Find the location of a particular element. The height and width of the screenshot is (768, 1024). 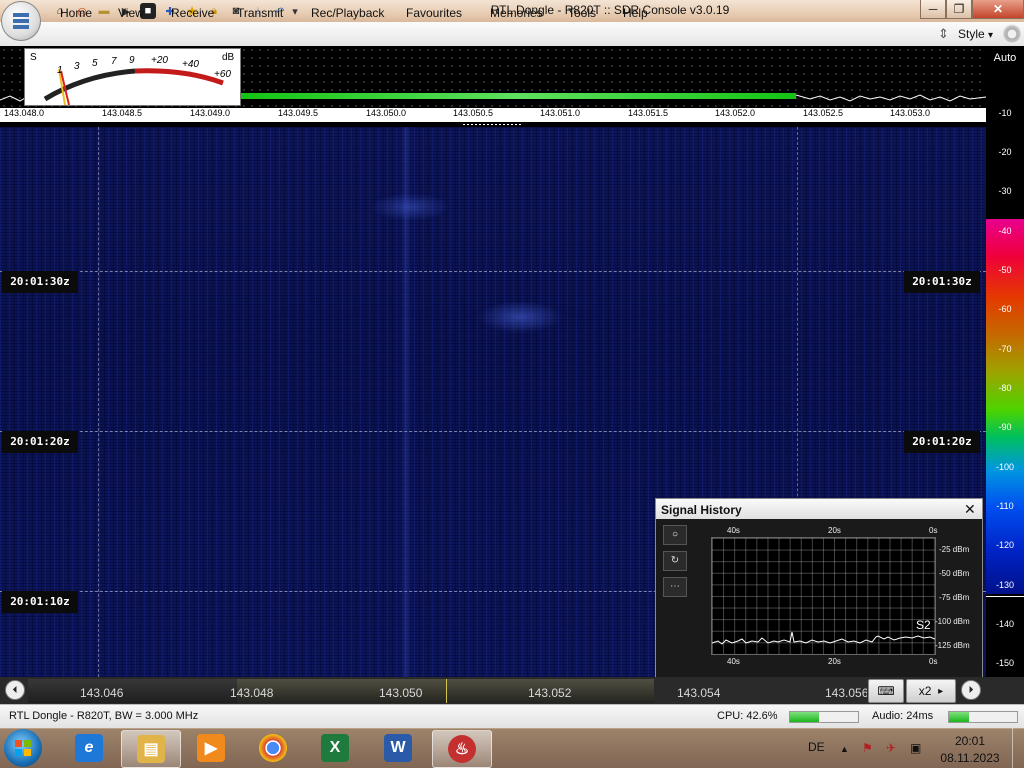

db-tick: -120 is located at coordinates (1004, 545).